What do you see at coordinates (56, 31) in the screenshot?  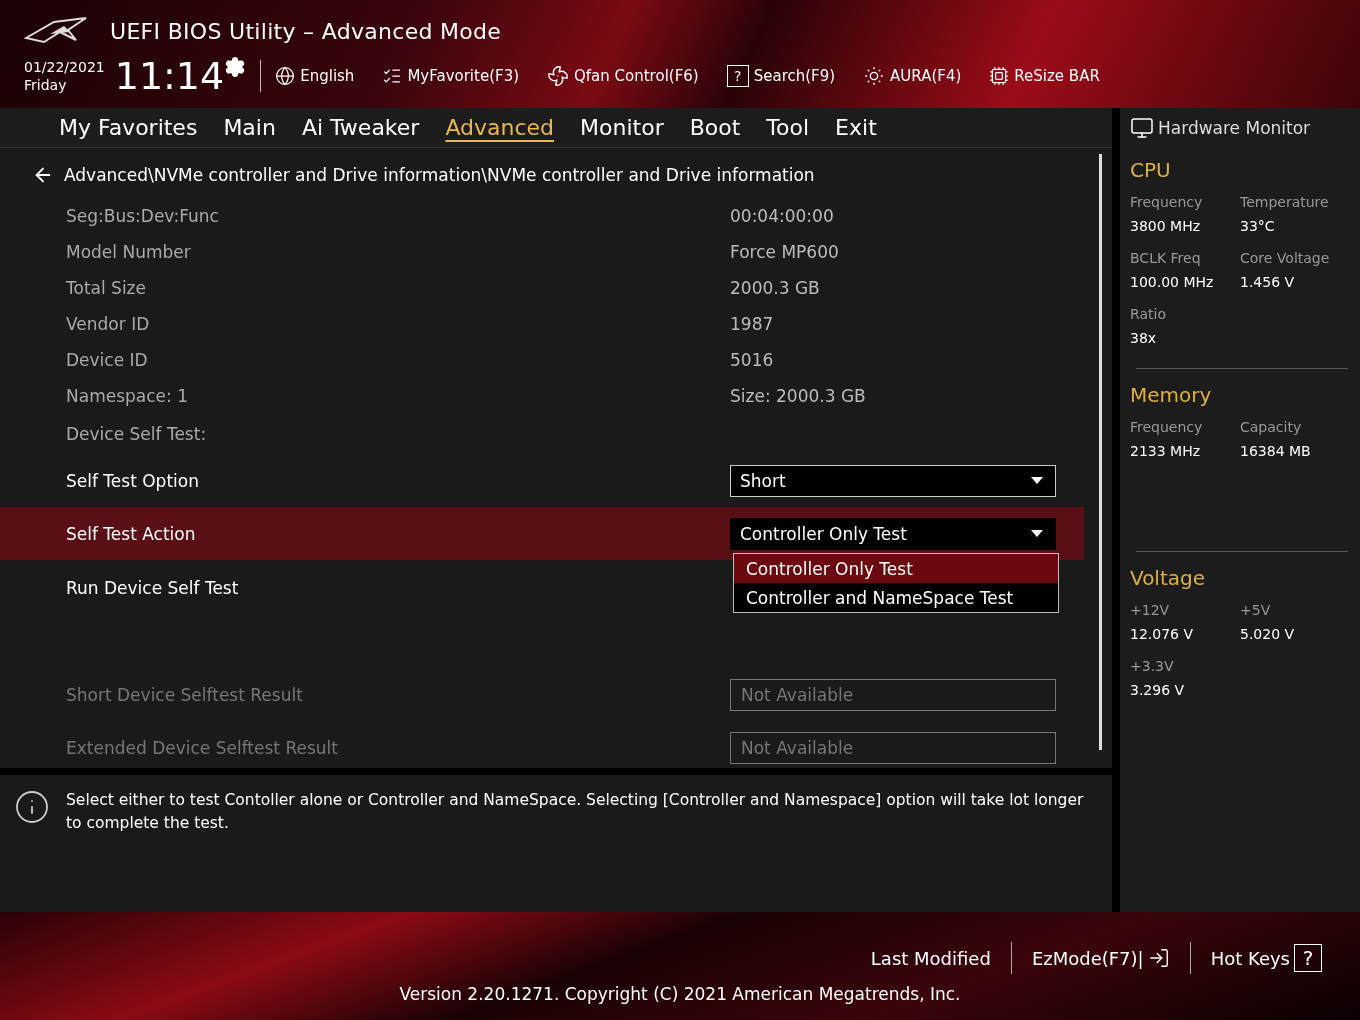 I see `logo-icon` at bounding box center [56, 31].